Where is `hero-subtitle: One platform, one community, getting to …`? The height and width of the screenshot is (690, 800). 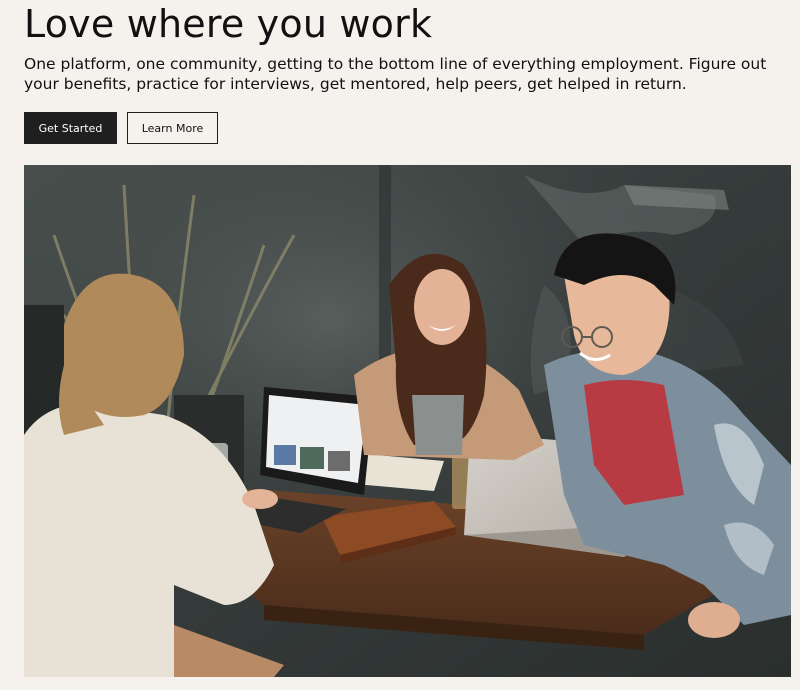
hero-subtitle: One platform, one community, getting to … is located at coordinates (395, 74).